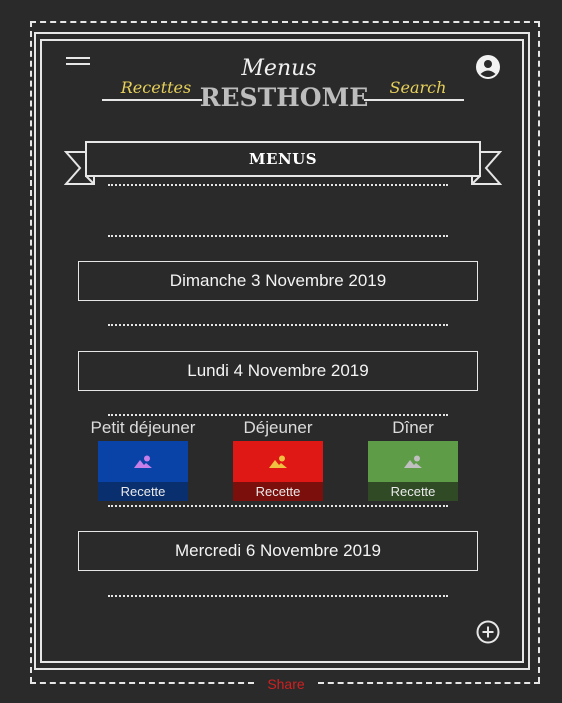  I want to click on recipe-card-lunch: Recette, so click(278, 471).